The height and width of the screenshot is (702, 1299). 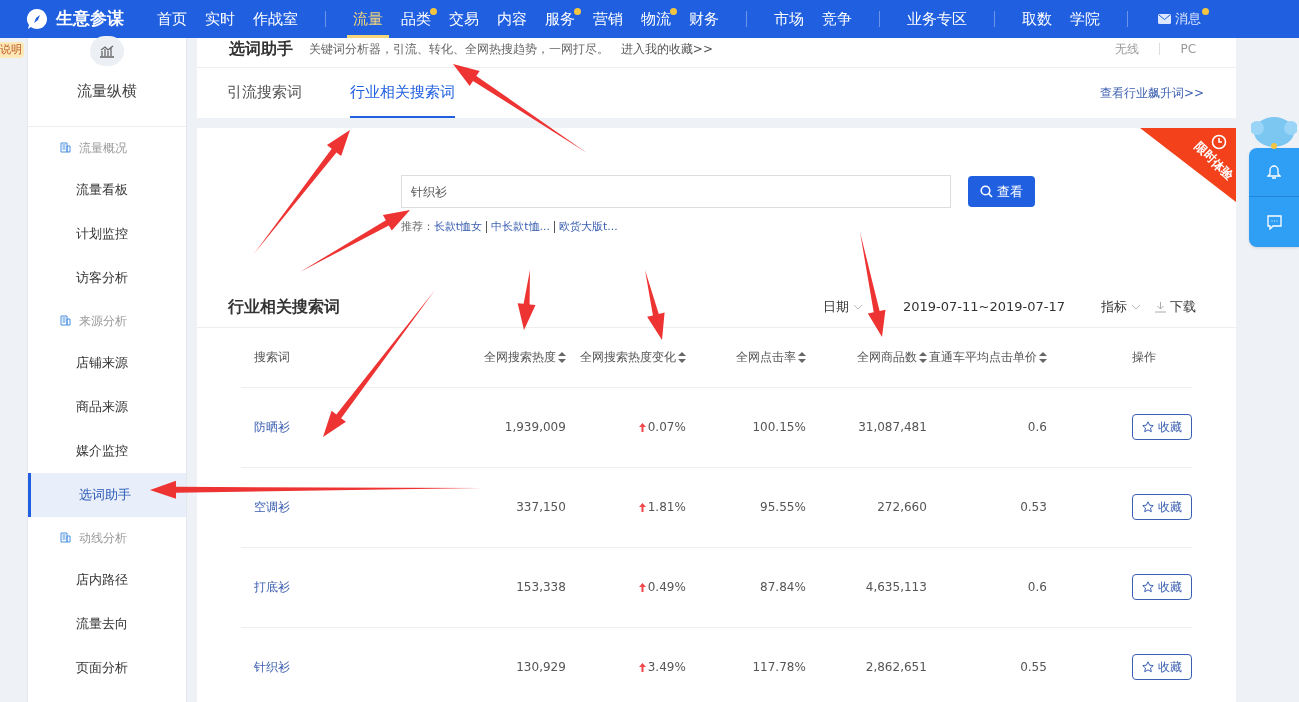 What do you see at coordinates (103, 148) in the screenshot?
I see `sidebar-section-label: 流量概况` at bounding box center [103, 148].